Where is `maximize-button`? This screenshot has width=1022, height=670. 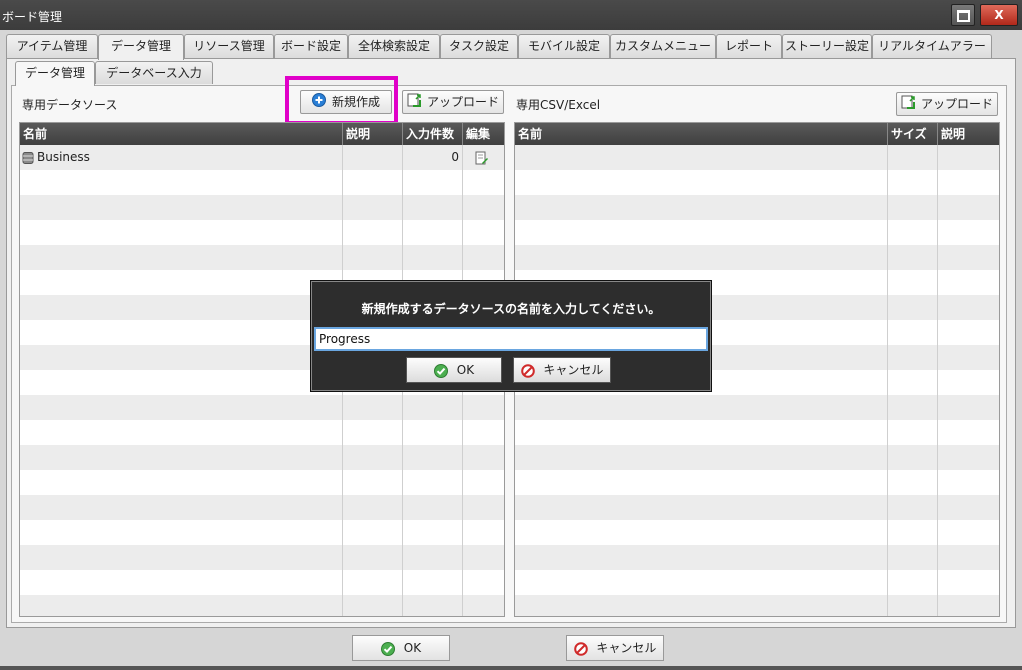
maximize-button is located at coordinates (963, 15).